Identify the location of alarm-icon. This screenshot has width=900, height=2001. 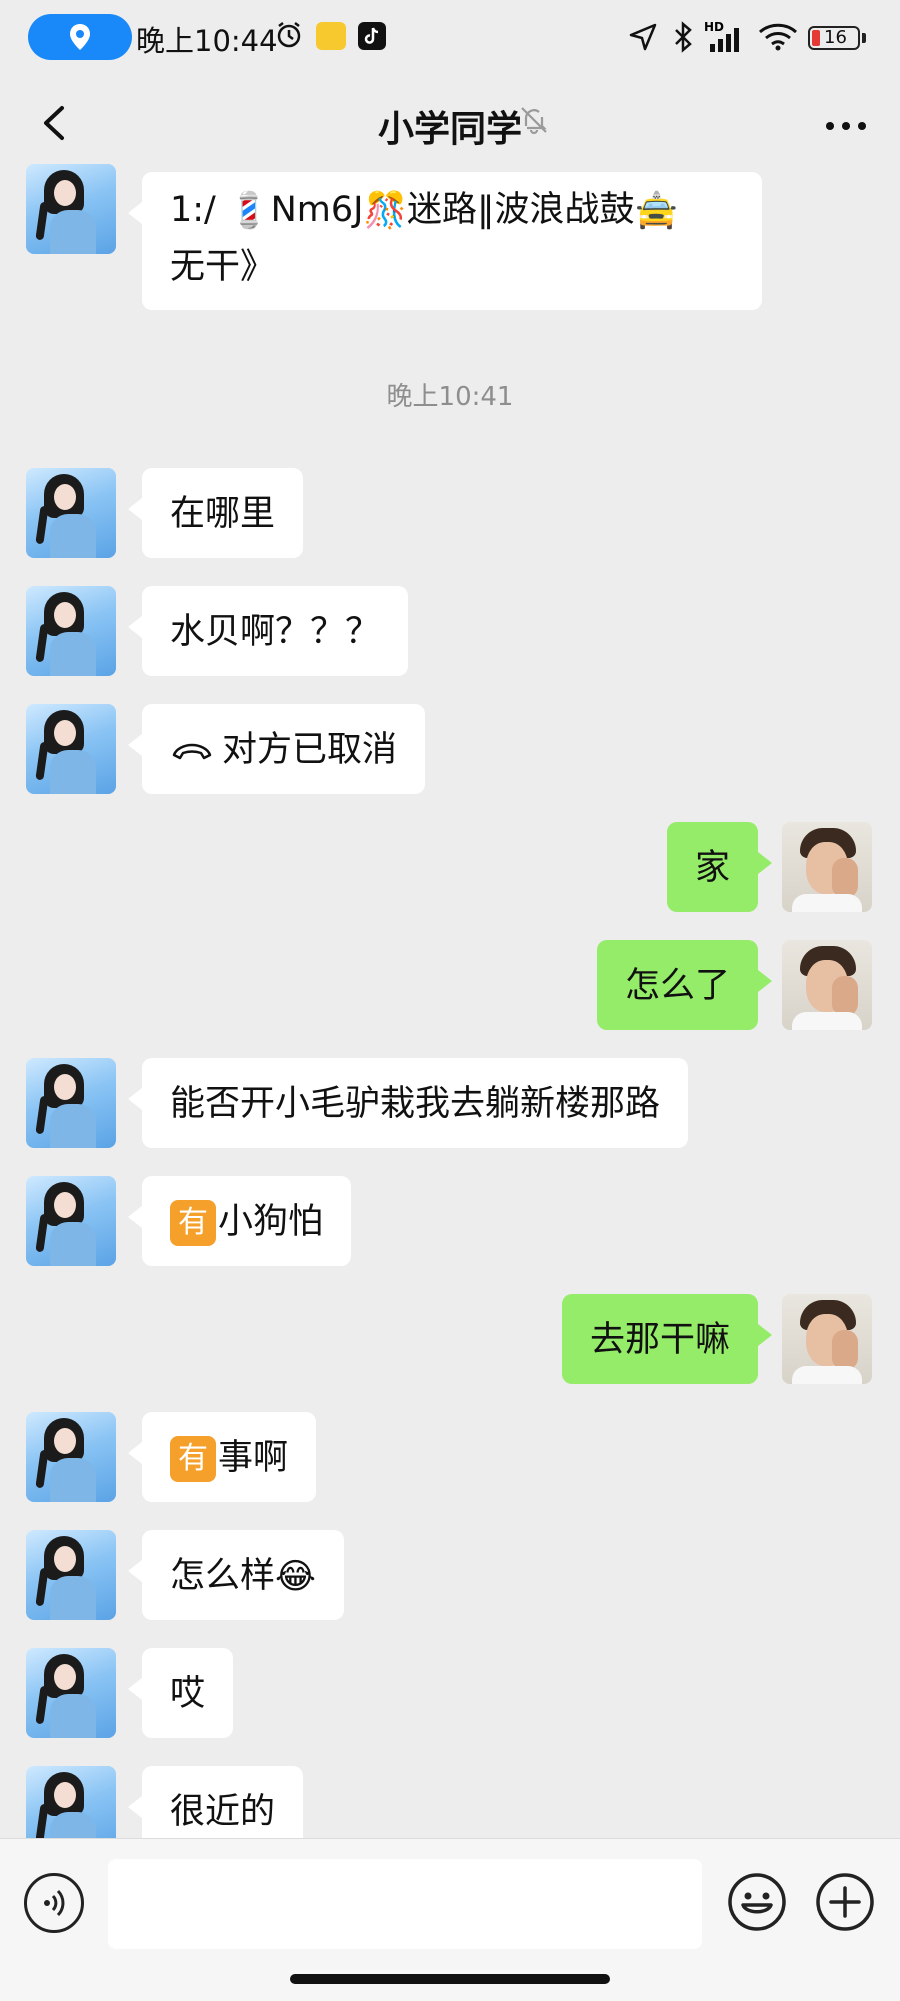
(289, 35).